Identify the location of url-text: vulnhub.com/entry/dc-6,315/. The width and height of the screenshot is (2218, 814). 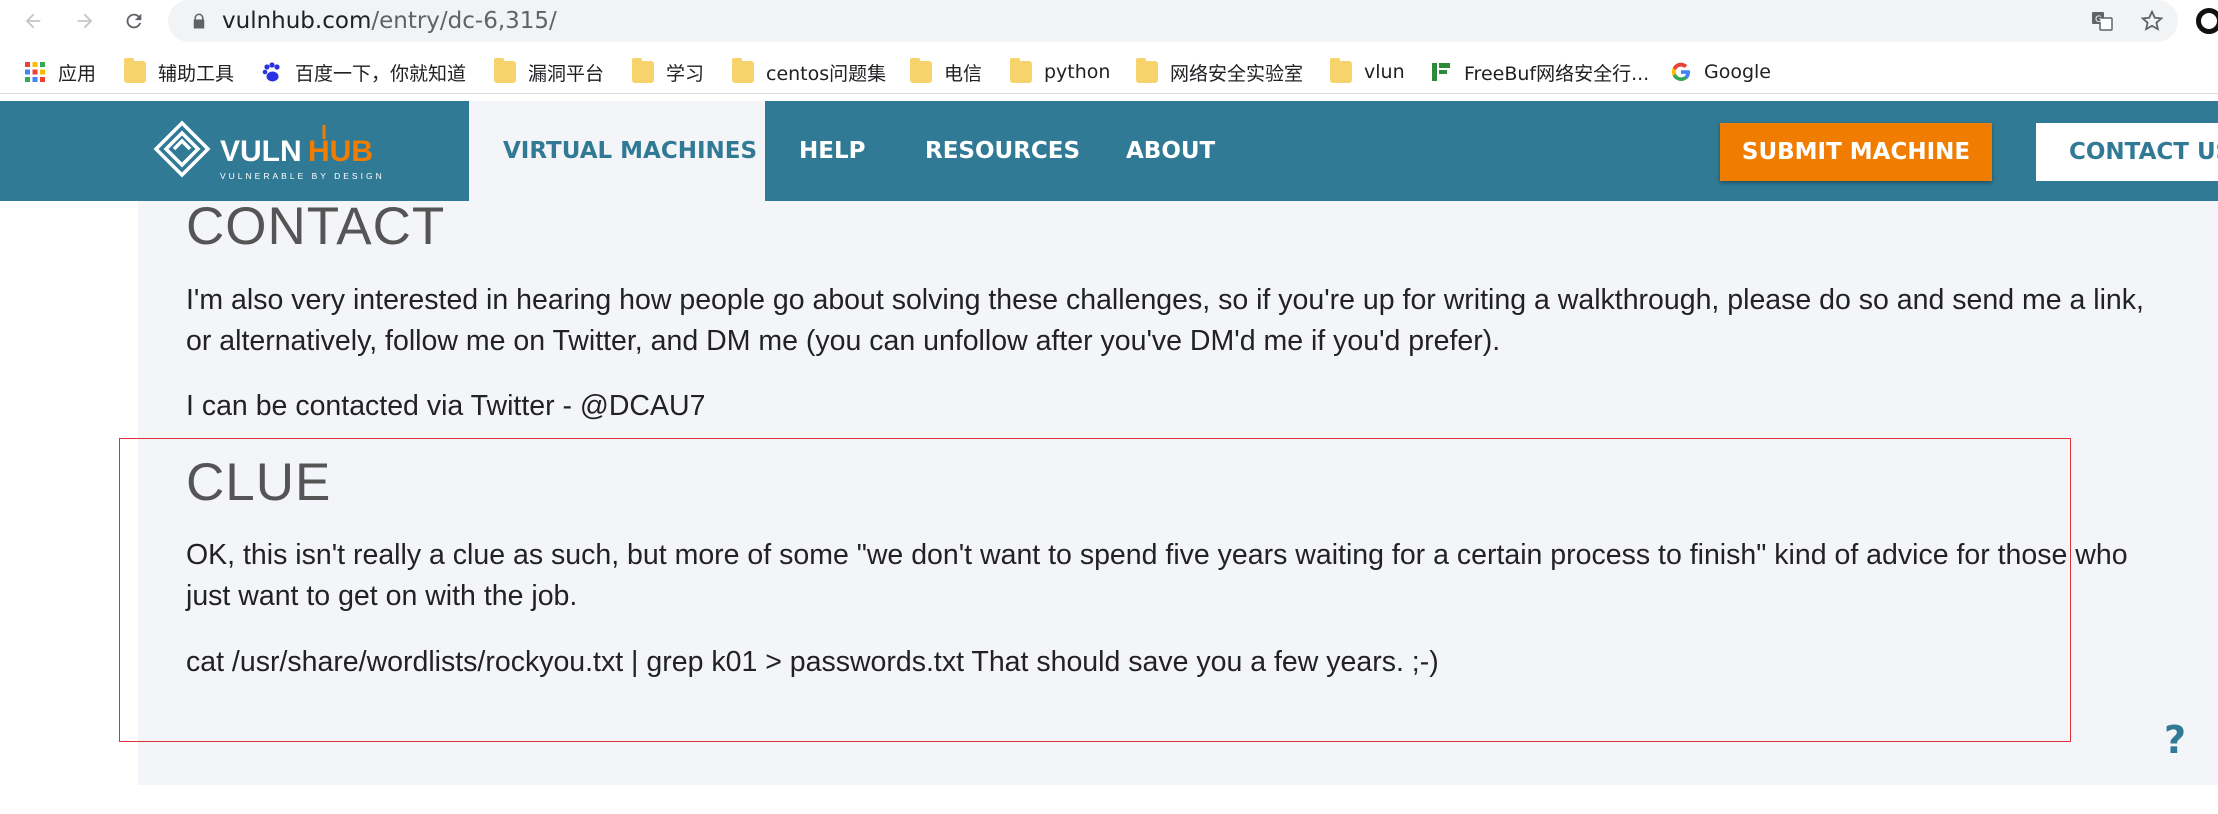
(389, 21).